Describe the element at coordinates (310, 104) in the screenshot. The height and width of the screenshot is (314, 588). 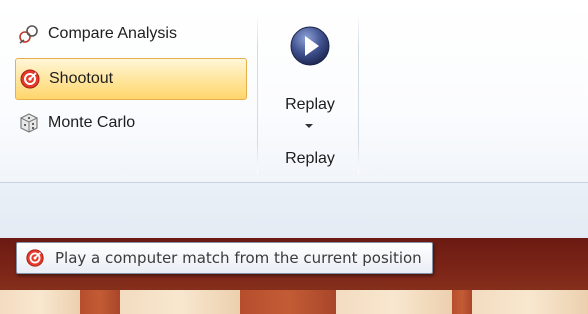
I see `replay-button-label: Replay` at that location.